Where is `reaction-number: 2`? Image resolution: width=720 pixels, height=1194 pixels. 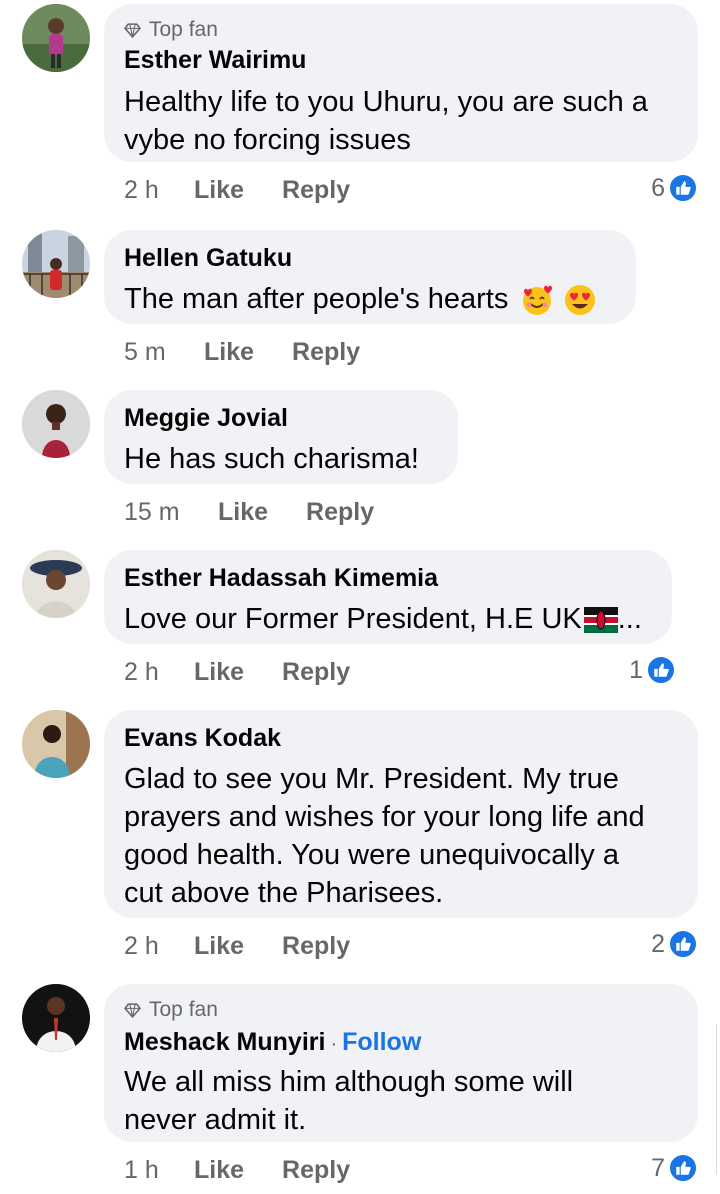 reaction-number: 2 is located at coordinates (658, 943).